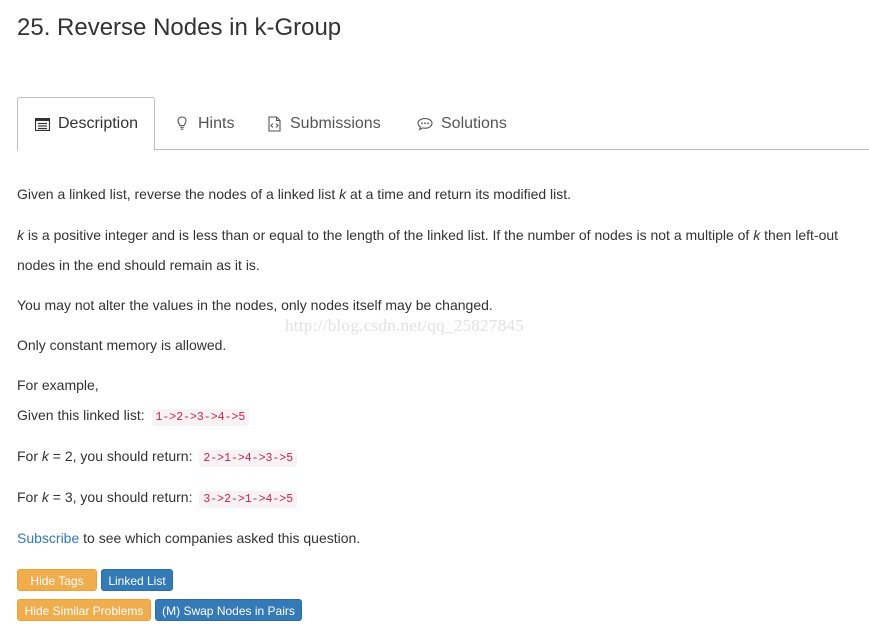  I want to click on tab-hints-label: Hints, so click(216, 123).